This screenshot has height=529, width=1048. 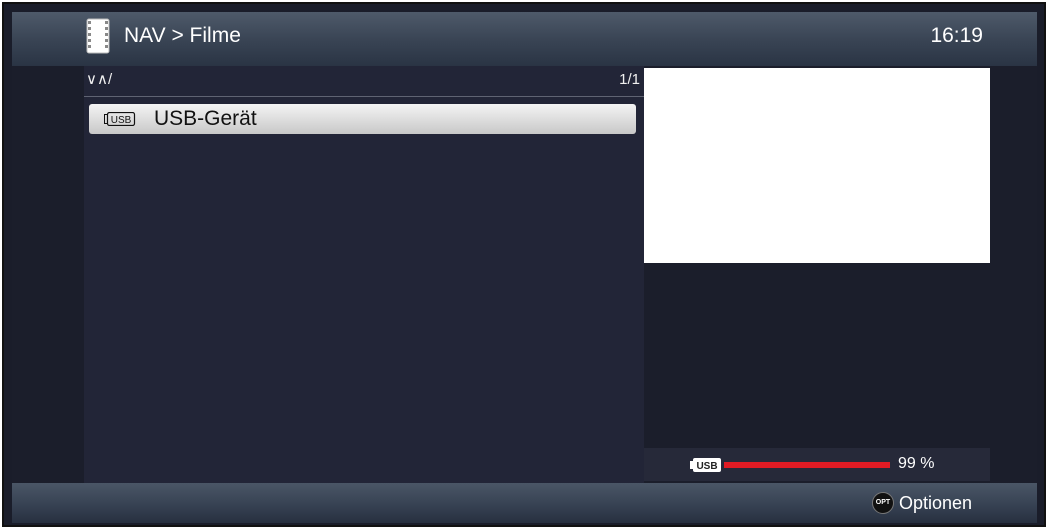 I want to click on storage-usage-bar: USB 99 %, so click(x=817, y=464).